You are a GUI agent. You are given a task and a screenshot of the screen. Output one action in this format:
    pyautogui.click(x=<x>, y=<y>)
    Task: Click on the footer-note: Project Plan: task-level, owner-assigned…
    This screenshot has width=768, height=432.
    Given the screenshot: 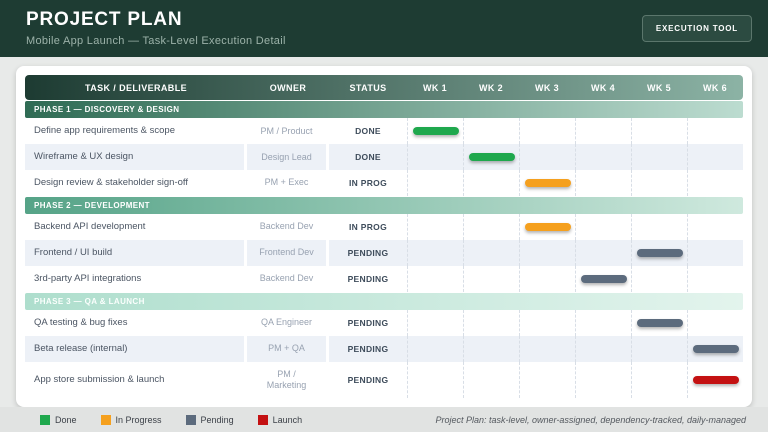 What is the action you would take?
    pyautogui.click(x=590, y=419)
    